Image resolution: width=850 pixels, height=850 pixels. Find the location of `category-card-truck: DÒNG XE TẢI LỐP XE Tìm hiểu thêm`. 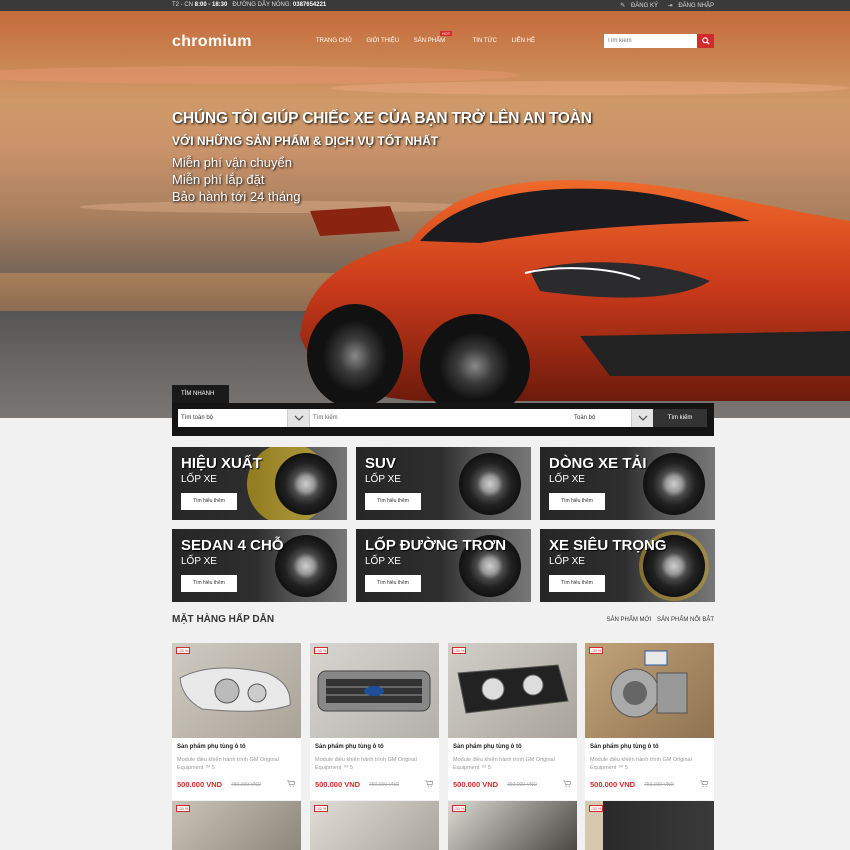

category-card-truck: DÒNG XE TẢI LỐP XE Tìm hiểu thêm is located at coordinates (627, 483).